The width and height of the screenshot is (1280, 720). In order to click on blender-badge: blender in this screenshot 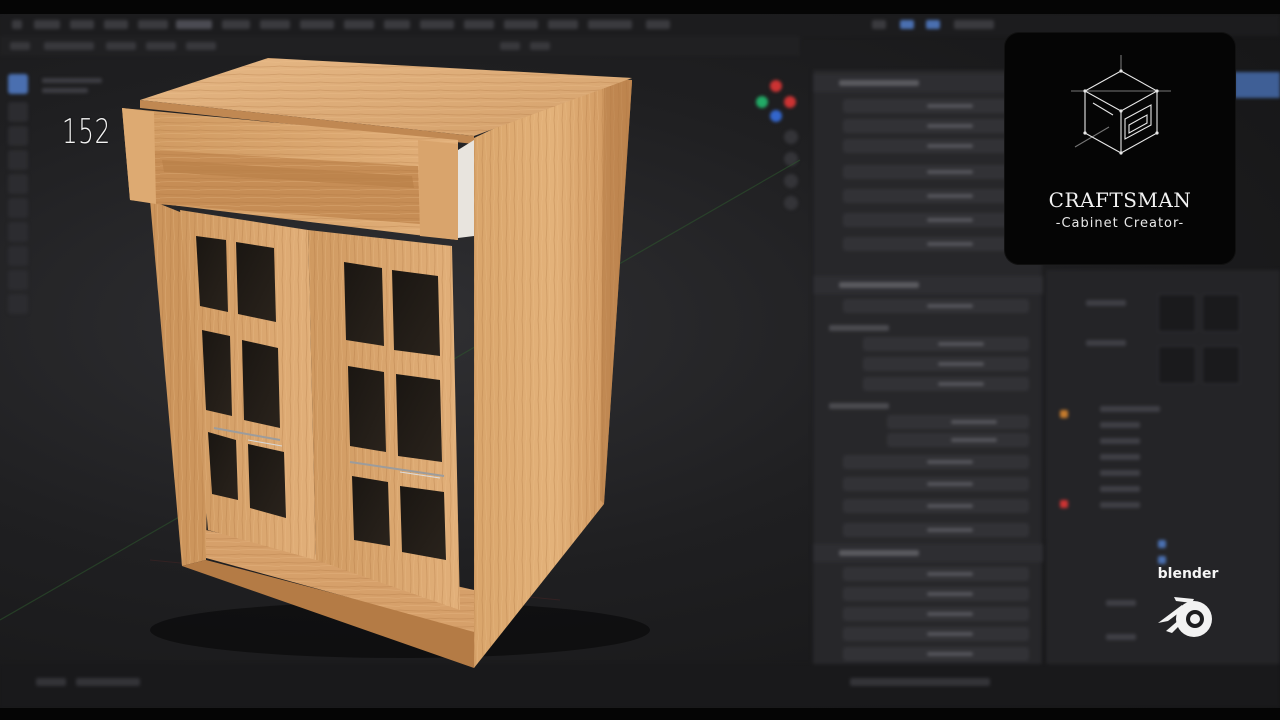, I will do `click(1188, 608)`.